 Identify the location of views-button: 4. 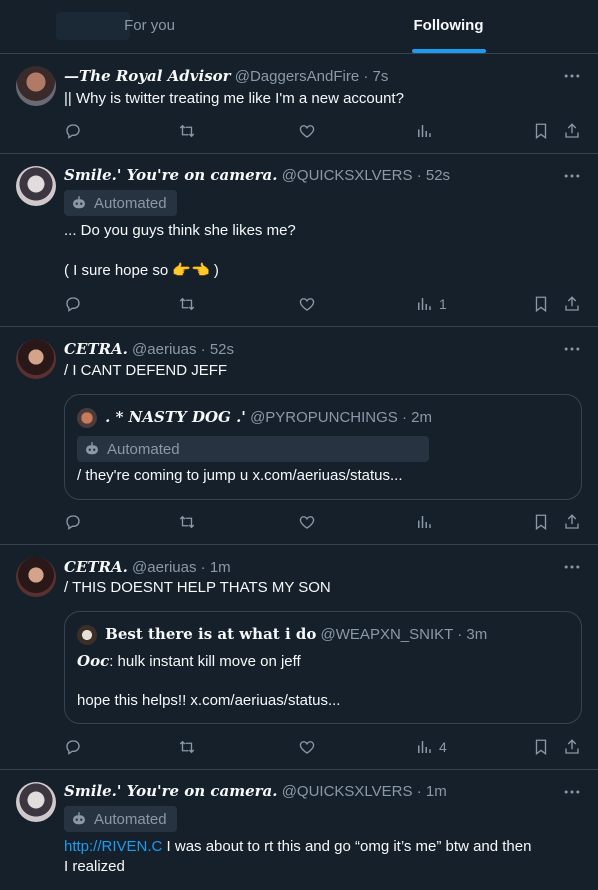
(431, 747).